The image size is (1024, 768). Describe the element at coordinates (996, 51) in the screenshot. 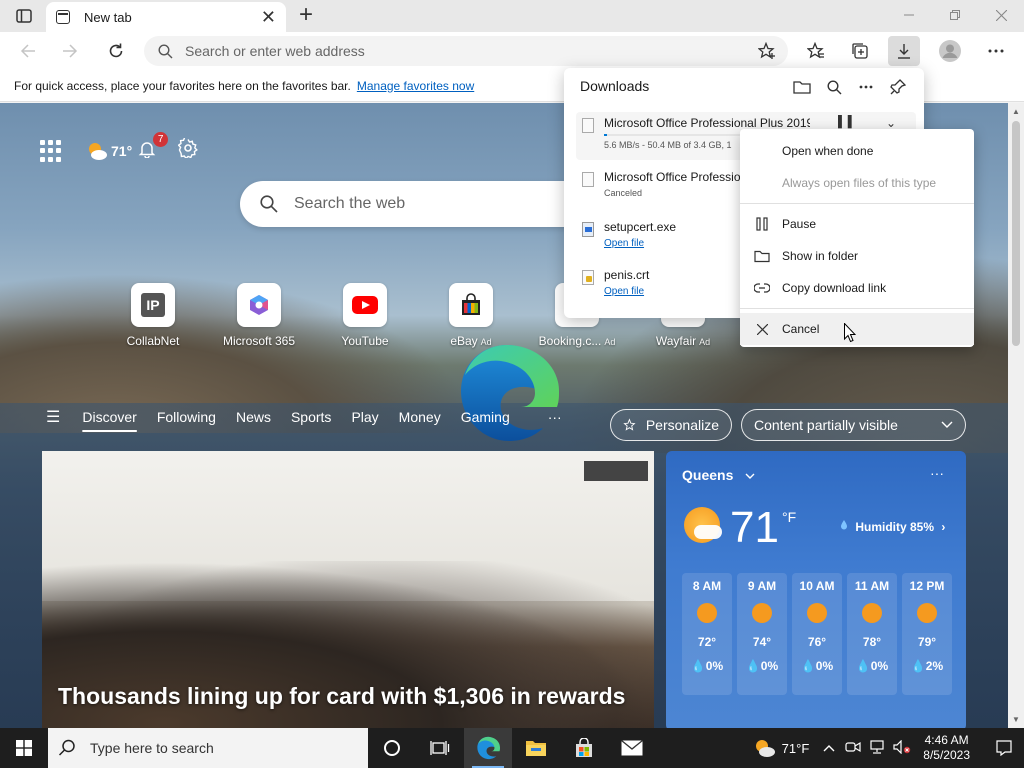

I see `settings-more-button` at that location.